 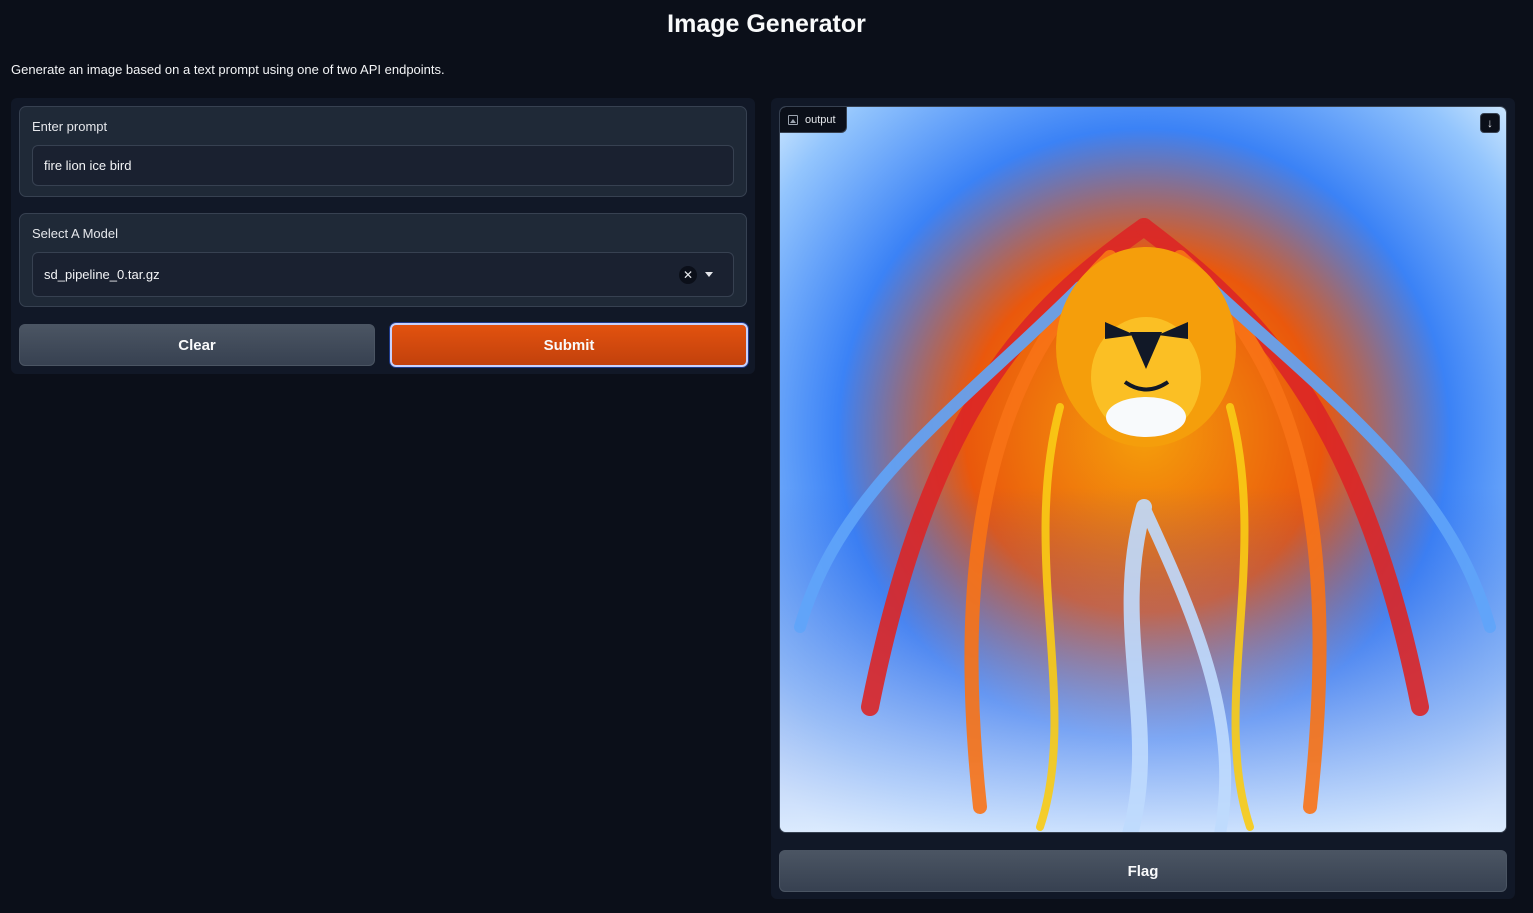 I want to click on output-label: output, so click(x=813, y=120).